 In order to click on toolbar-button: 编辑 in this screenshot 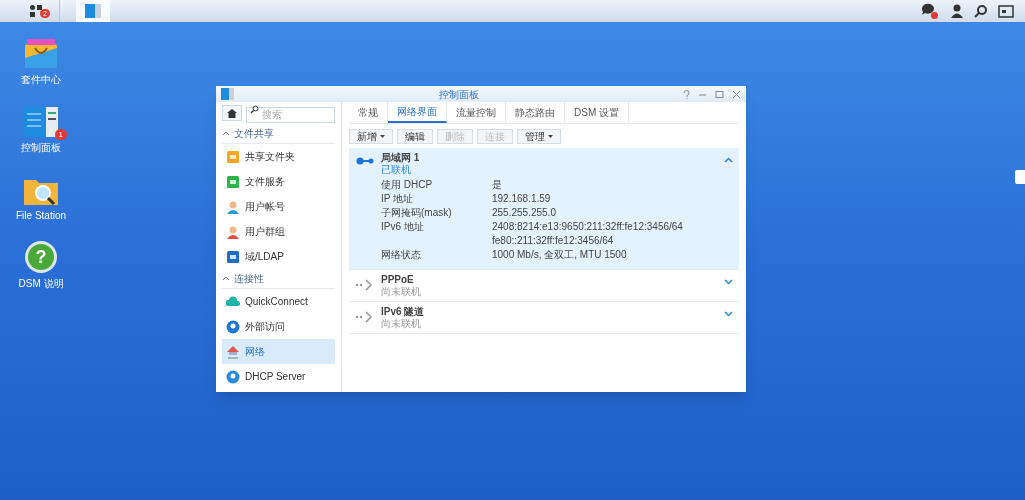, I will do `click(415, 136)`.